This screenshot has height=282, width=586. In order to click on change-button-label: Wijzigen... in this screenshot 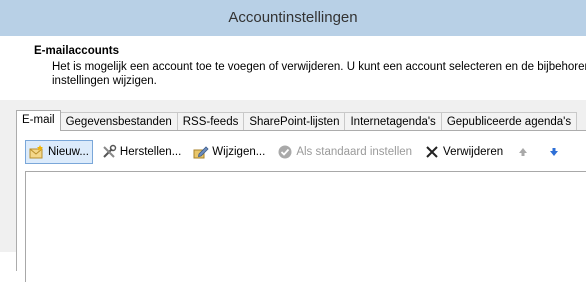, I will do `click(239, 152)`.